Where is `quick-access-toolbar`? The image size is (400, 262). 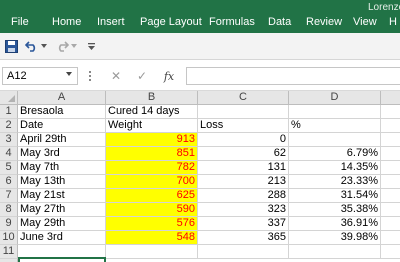
quick-access-toolbar is located at coordinates (200, 46).